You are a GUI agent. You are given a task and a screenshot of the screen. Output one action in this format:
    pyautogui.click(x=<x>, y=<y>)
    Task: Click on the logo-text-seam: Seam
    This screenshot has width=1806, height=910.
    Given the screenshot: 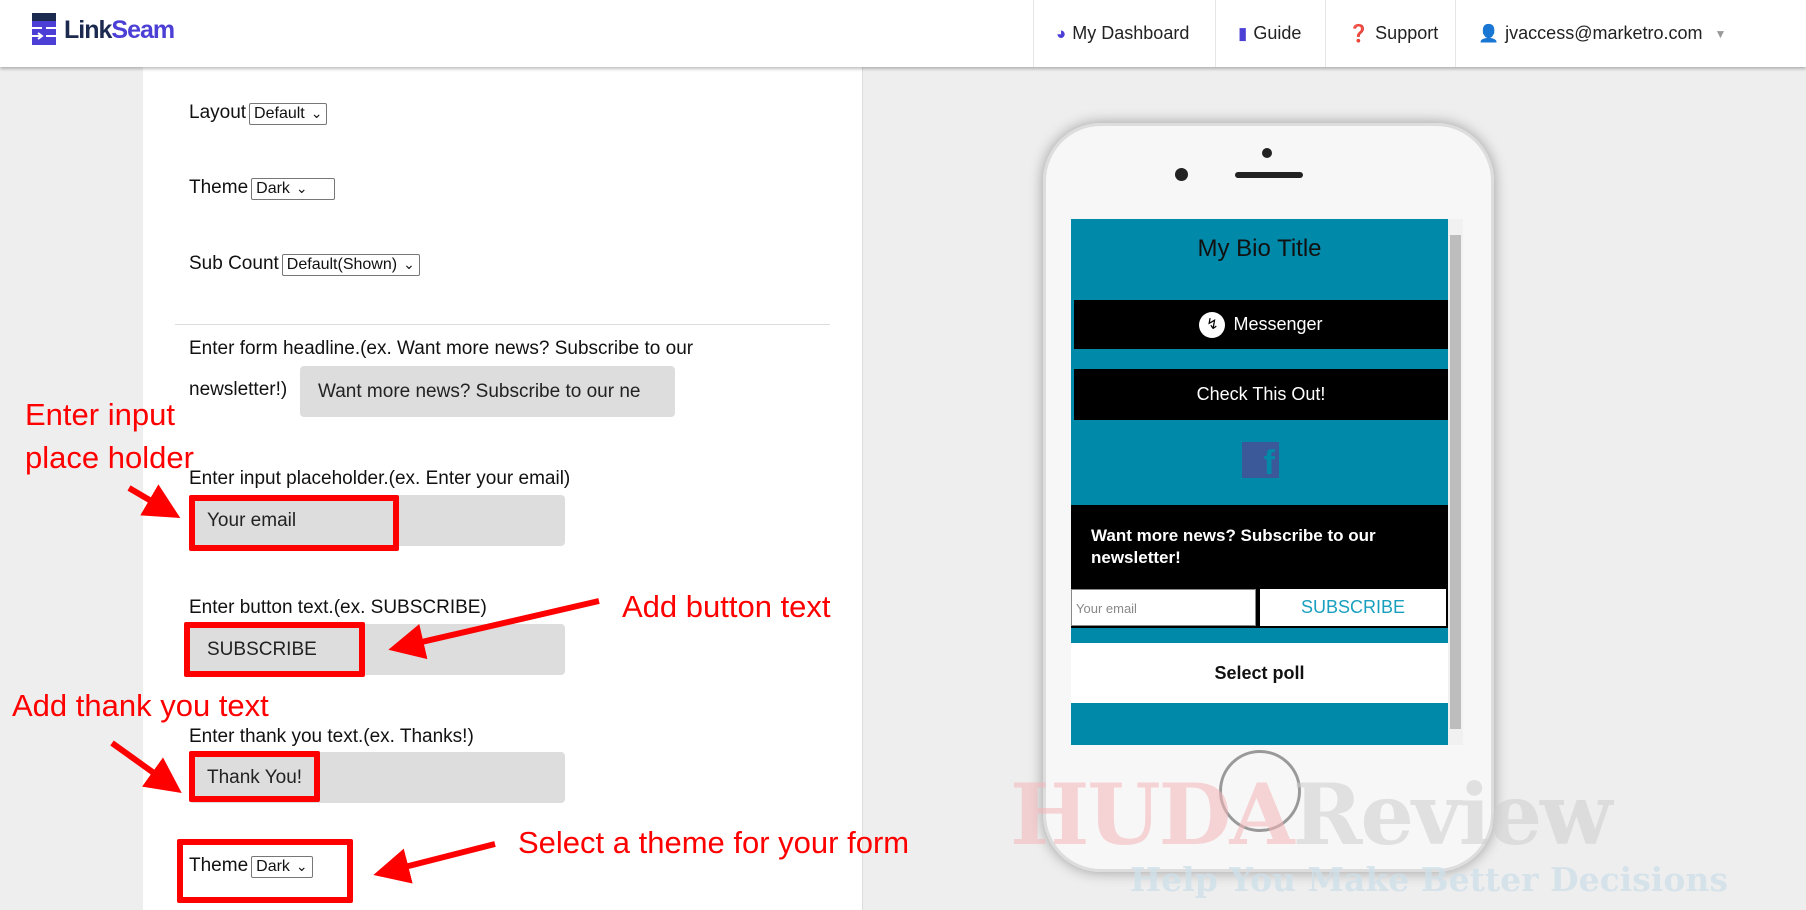 What is the action you would take?
    pyautogui.click(x=143, y=29)
    